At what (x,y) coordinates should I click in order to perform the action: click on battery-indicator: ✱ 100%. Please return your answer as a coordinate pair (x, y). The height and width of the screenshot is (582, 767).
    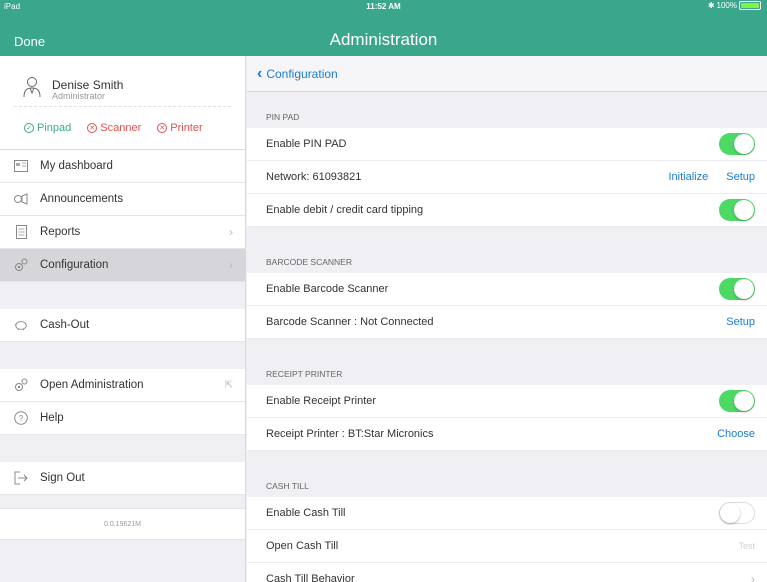
    Looking at the image, I should click on (734, 5).